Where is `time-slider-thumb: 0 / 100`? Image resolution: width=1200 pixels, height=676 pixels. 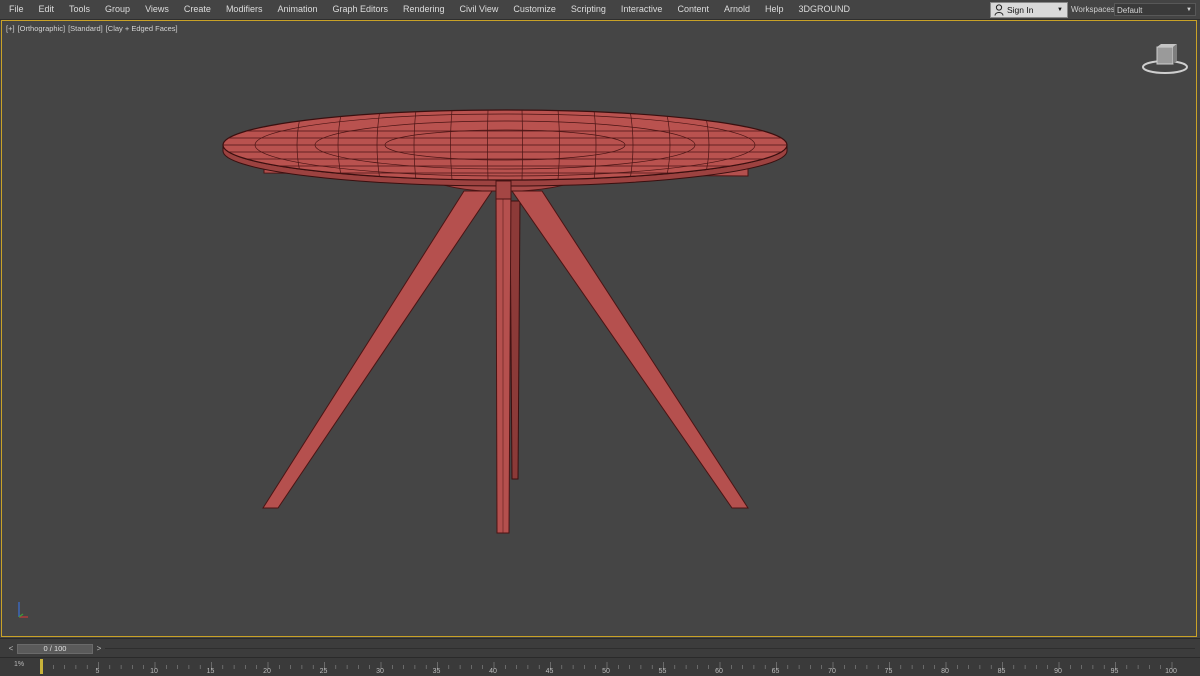 time-slider-thumb: 0 / 100 is located at coordinates (55, 649).